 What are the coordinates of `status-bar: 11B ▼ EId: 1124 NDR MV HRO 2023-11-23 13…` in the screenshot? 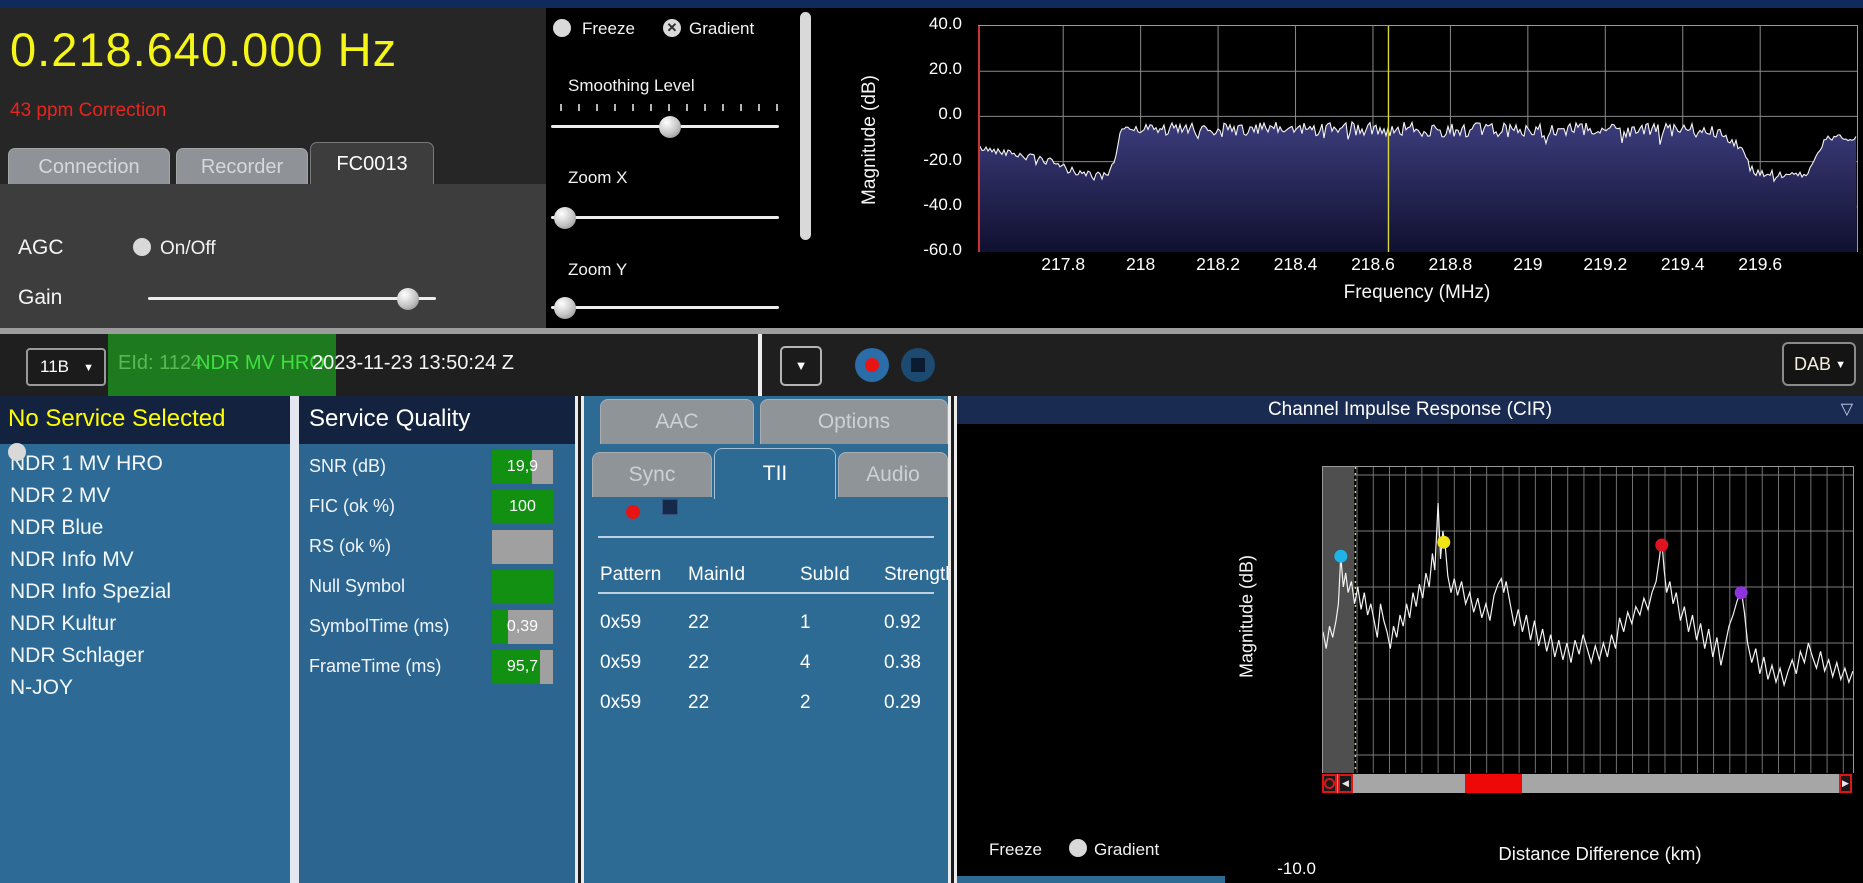 It's located at (931, 365).